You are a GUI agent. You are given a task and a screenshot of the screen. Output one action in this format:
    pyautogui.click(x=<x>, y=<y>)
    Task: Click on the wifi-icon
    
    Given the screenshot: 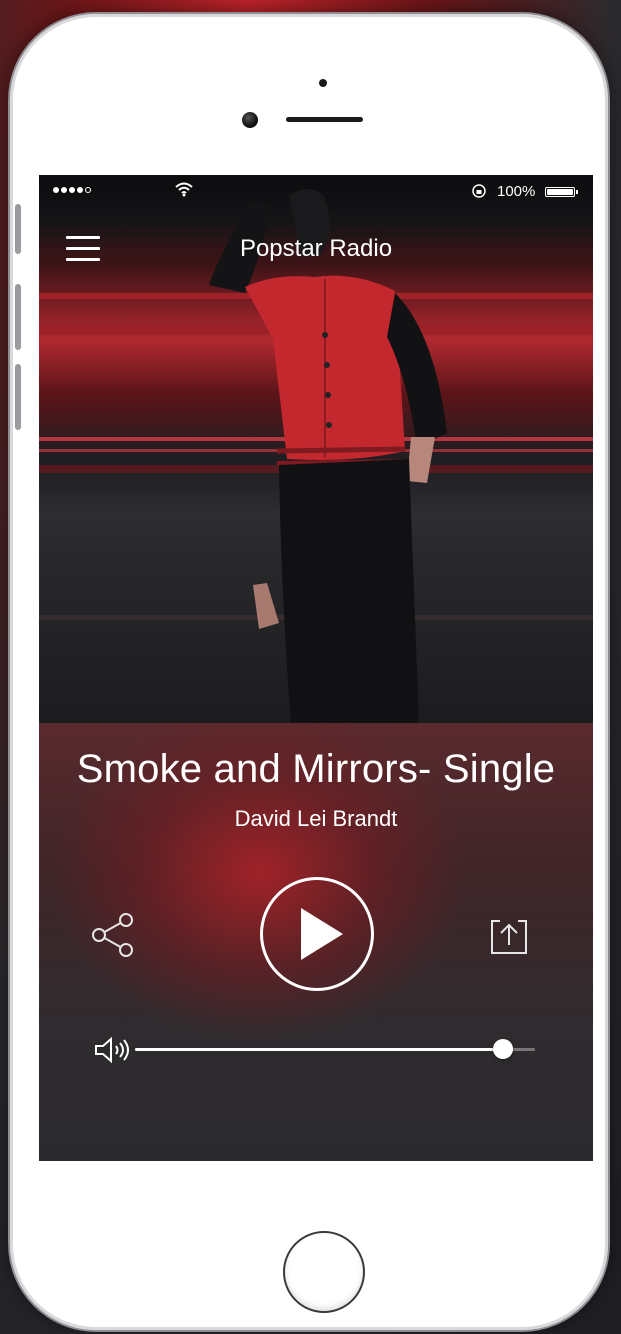 What is the action you would take?
    pyautogui.click(x=184, y=189)
    